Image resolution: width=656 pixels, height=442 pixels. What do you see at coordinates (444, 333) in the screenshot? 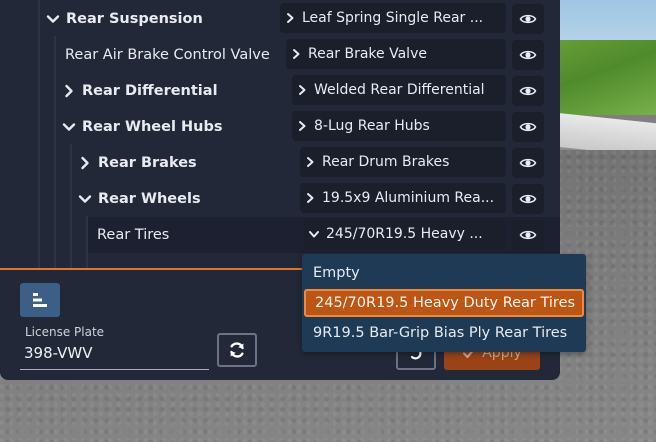
I see `dropdown-option: 9R19.5 Bar-Grip Bias Ply Rear Tires` at bounding box center [444, 333].